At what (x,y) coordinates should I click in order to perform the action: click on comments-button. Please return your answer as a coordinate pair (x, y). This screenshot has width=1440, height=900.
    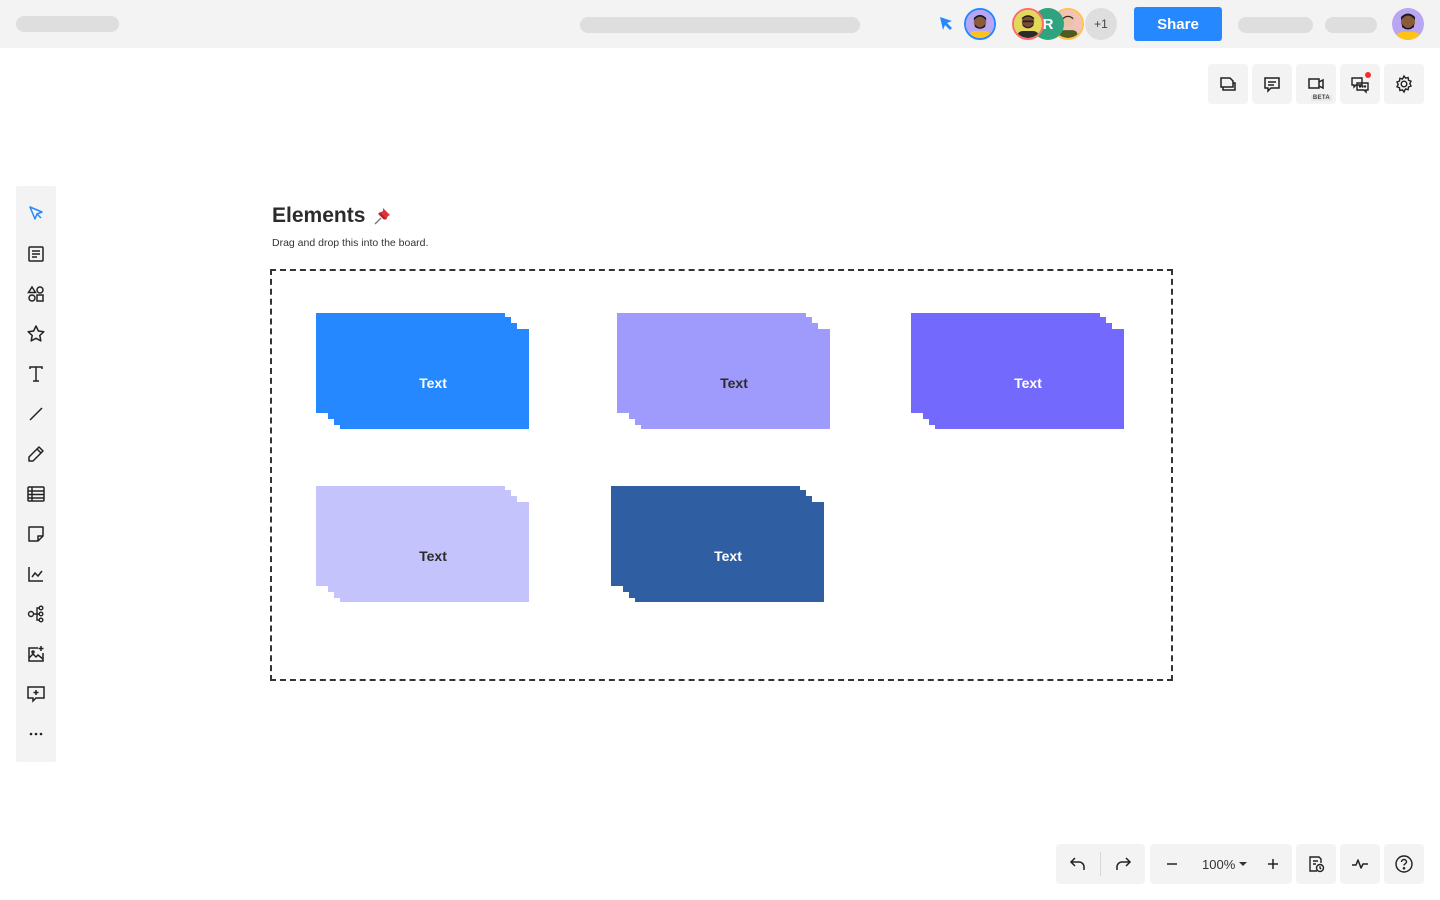
    Looking at the image, I should click on (1272, 84).